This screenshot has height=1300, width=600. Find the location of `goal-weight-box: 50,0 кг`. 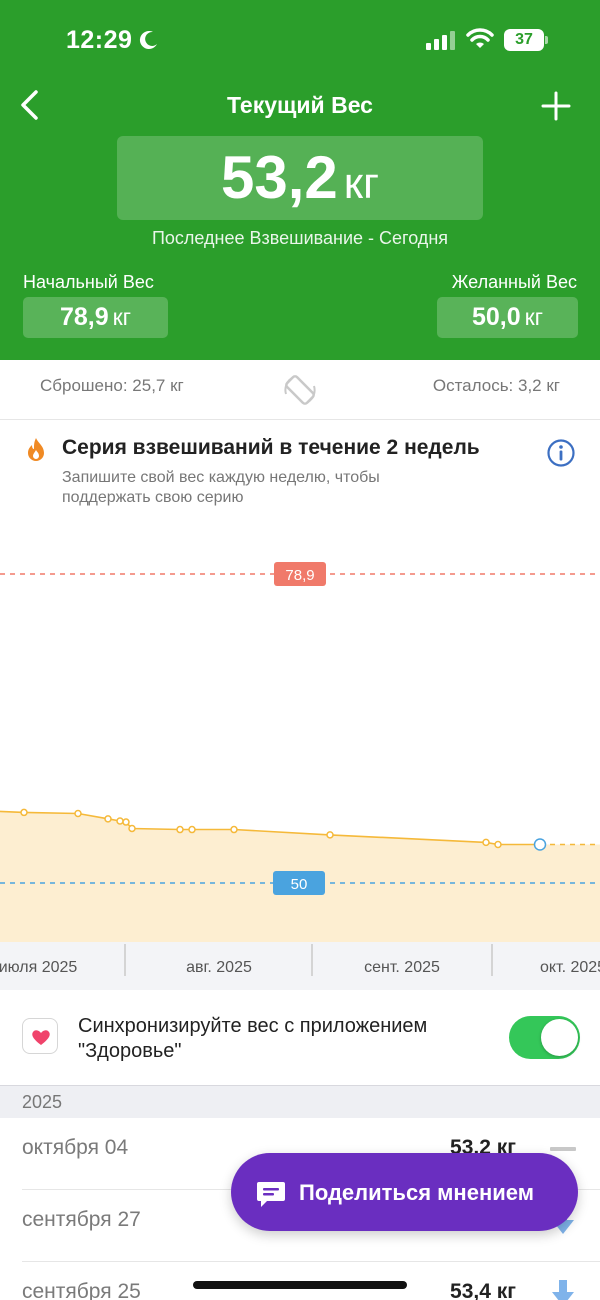

goal-weight-box: 50,0 кг is located at coordinates (507, 317).